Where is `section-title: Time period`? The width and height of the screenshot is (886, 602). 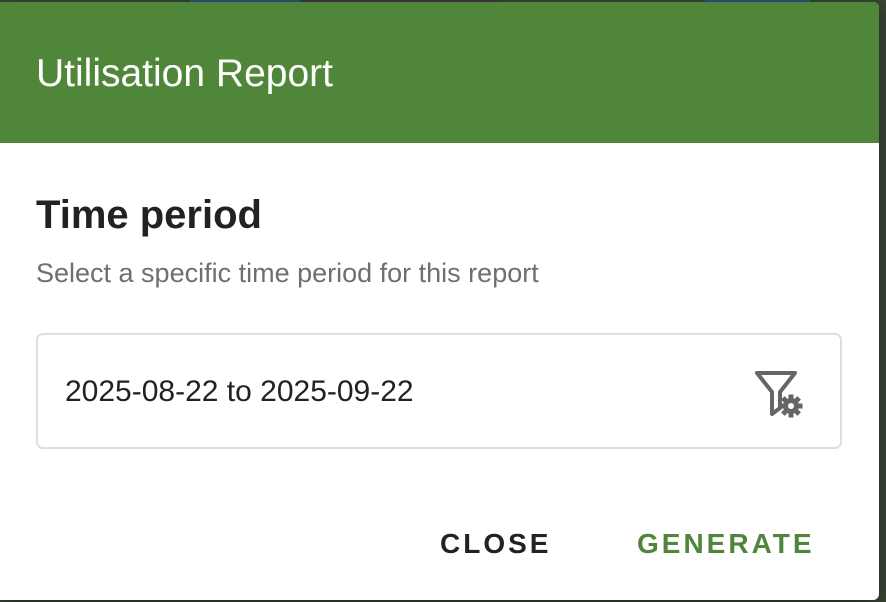 section-title: Time period is located at coordinates (149, 215).